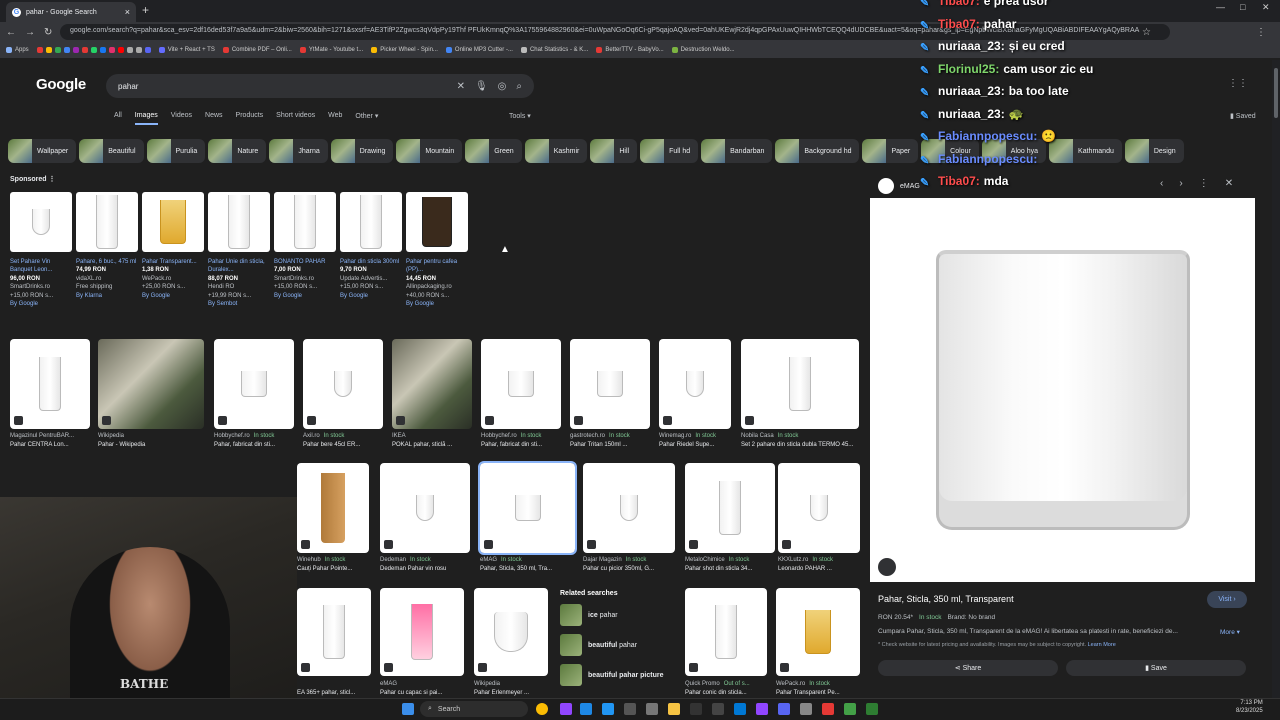 The height and width of the screenshot is (720, 1280). I want to click on chip: Hill, so click(614, 151).